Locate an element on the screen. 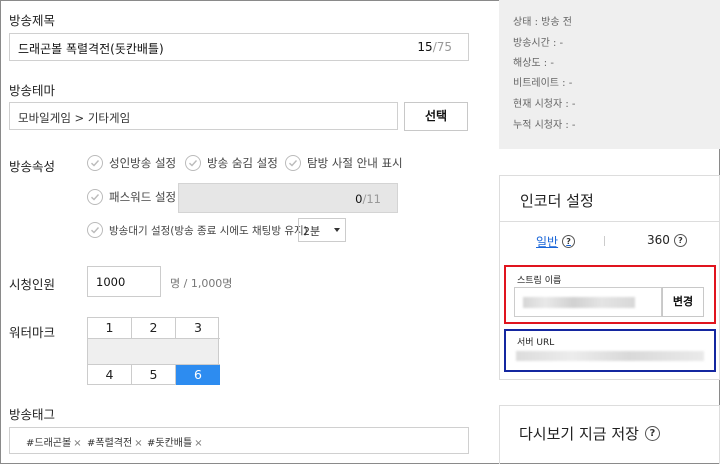  server-url-label: 서버 URL is located at coordinates (536, 343).